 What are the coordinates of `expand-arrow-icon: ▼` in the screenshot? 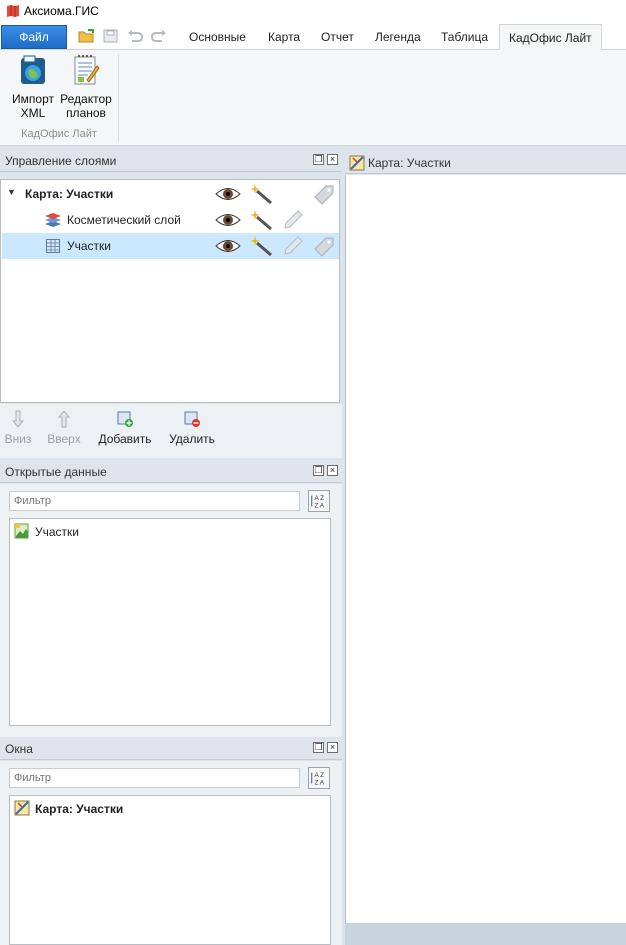 It's located at (11, 192).